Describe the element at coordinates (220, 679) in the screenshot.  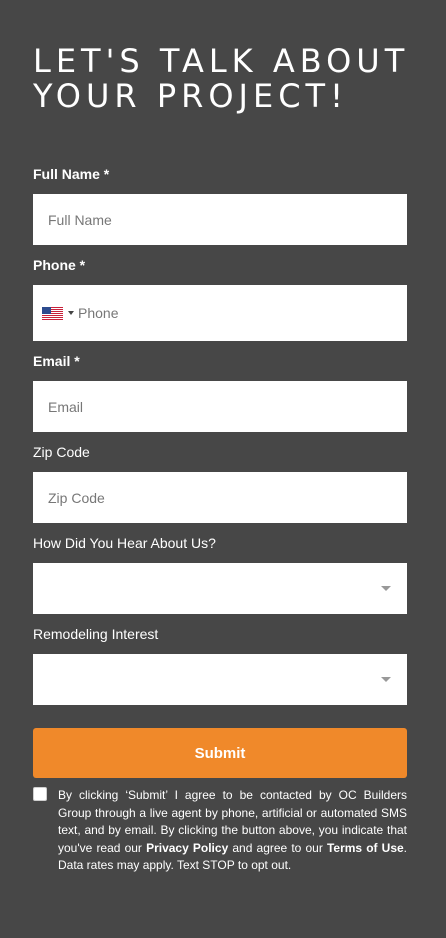
I see `remodeling-interest-select` at that location.